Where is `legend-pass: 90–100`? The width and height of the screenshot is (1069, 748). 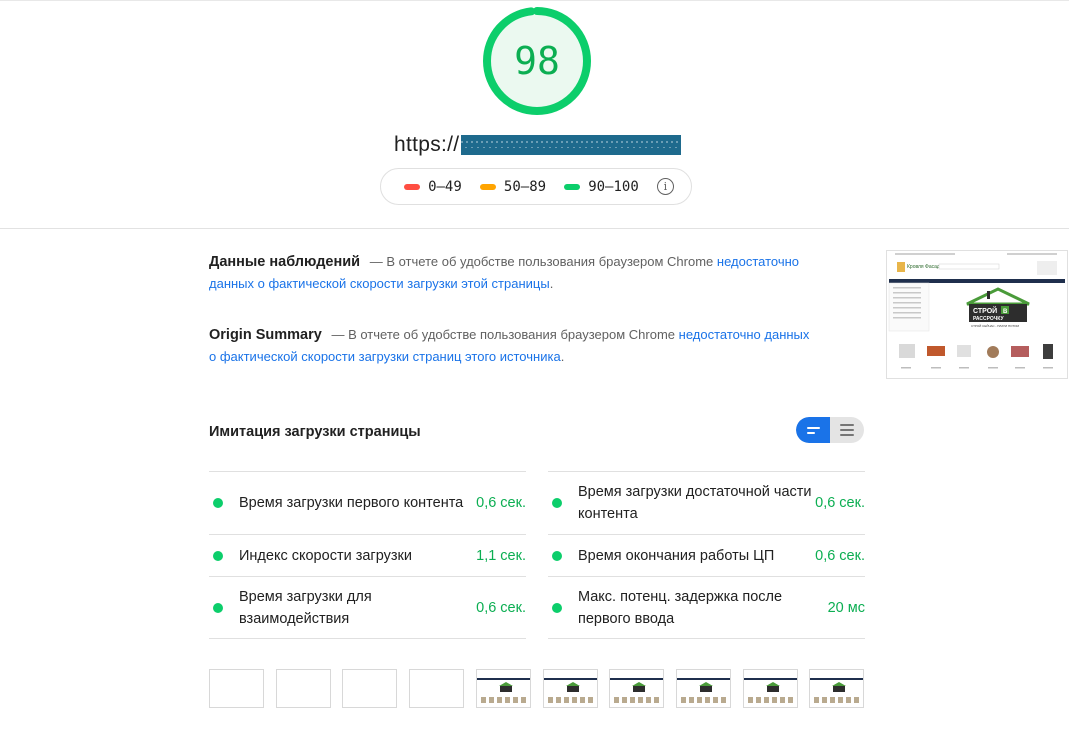
legend-pass: 90–100 is located at coordinates (601, 187).